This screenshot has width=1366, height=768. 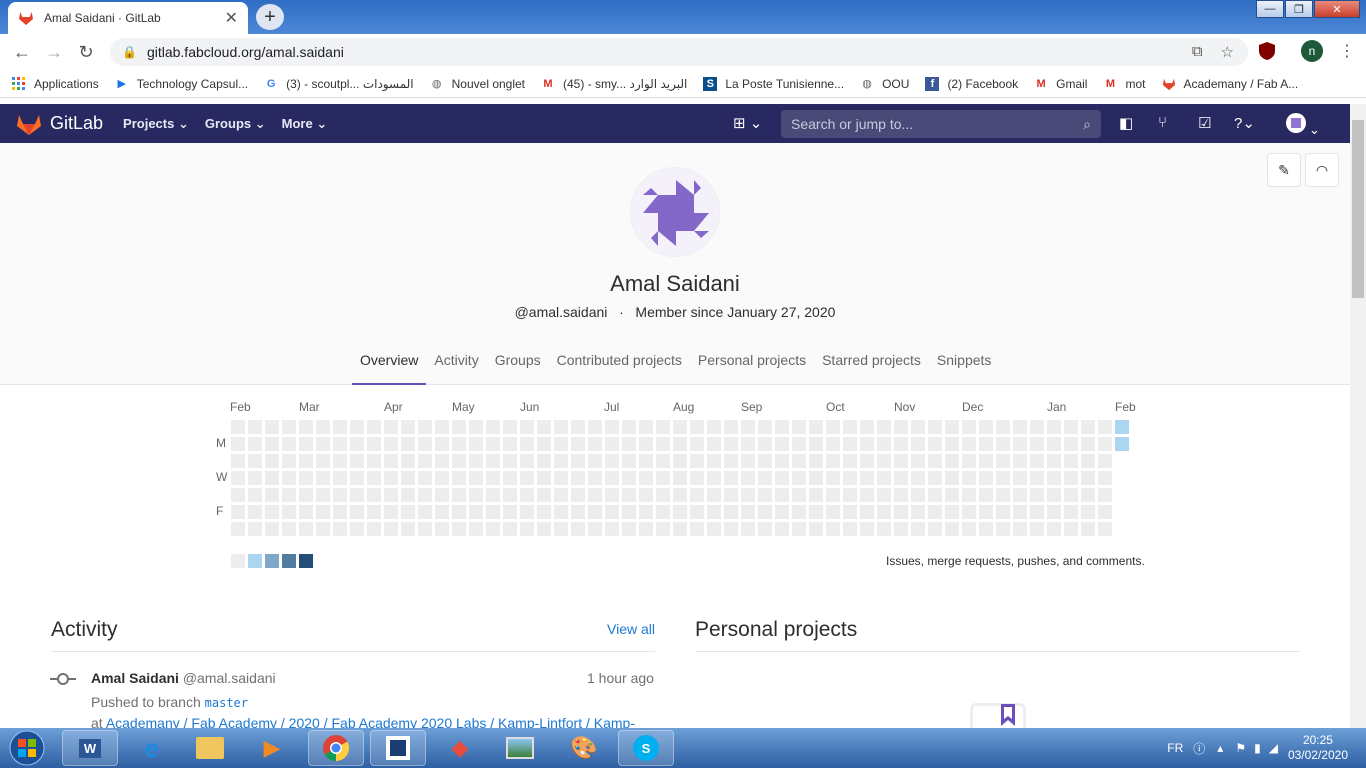 I want to click on taskbar-paint: 🎨, so click(x=584, y=748).